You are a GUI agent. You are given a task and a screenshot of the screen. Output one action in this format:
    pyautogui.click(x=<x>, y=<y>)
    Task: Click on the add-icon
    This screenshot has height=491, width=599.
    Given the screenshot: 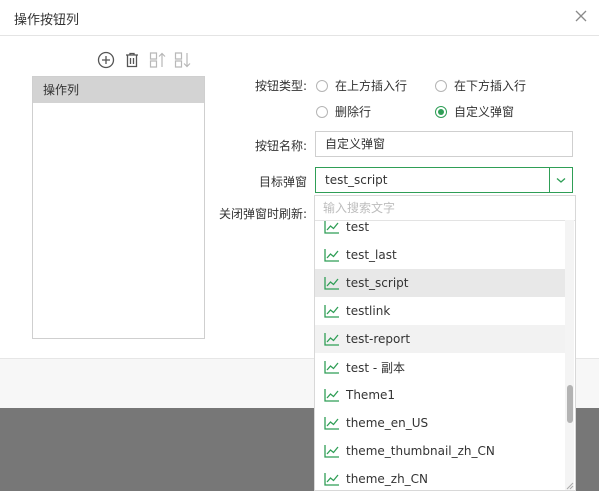 What is the action you would take?
    pyautogui.click(x=106, y=60)
    